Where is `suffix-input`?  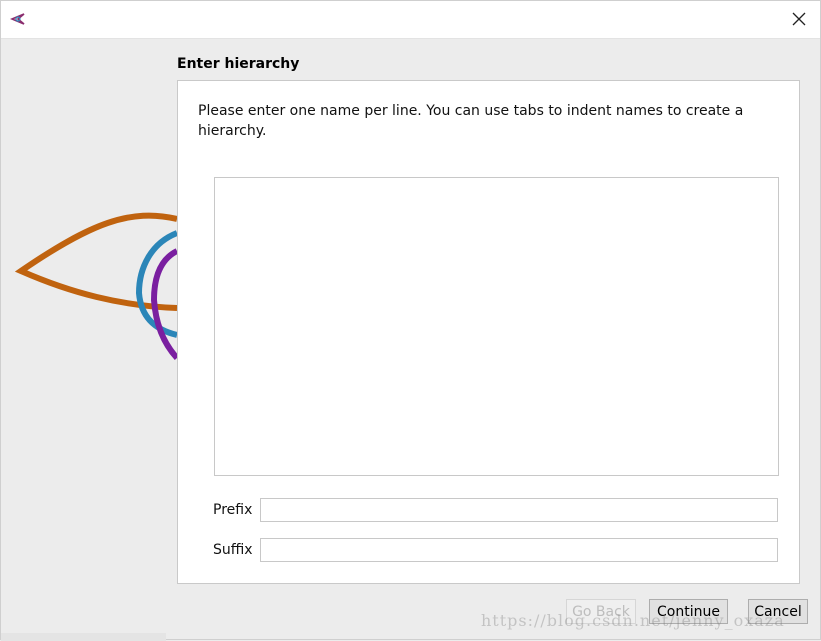 suffix-input is located at coordinates (519, 550).